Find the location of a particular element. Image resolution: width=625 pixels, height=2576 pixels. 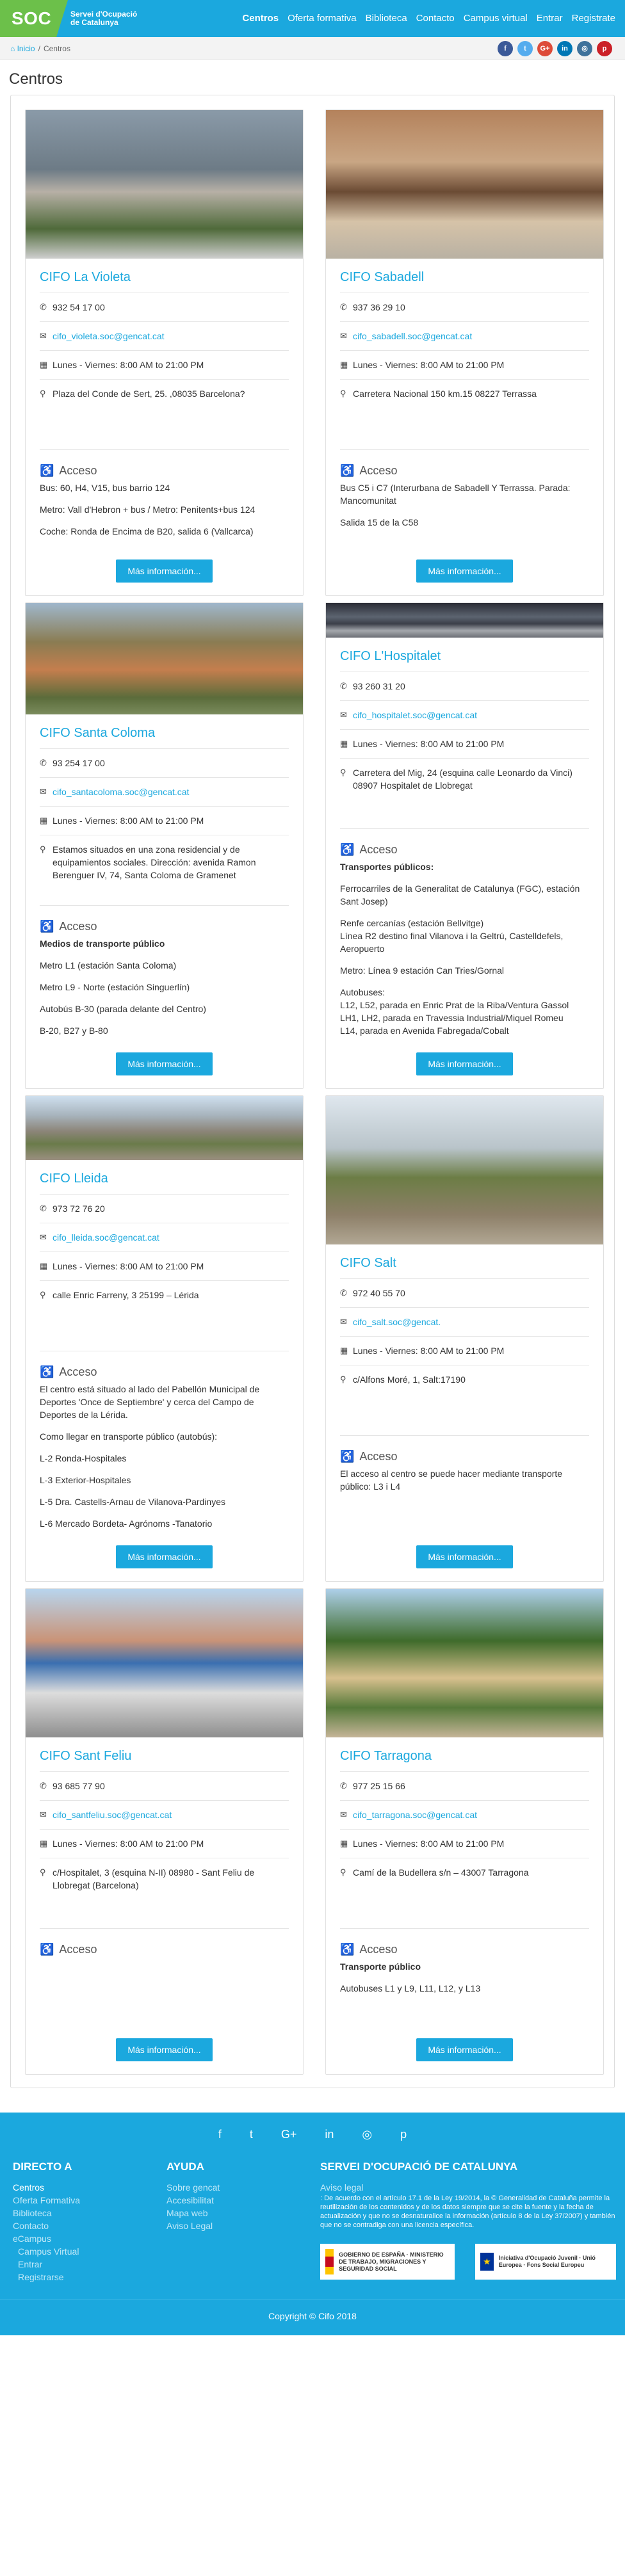

acceso-heading: Medios de transporte público is located at coordinates (103, 943).